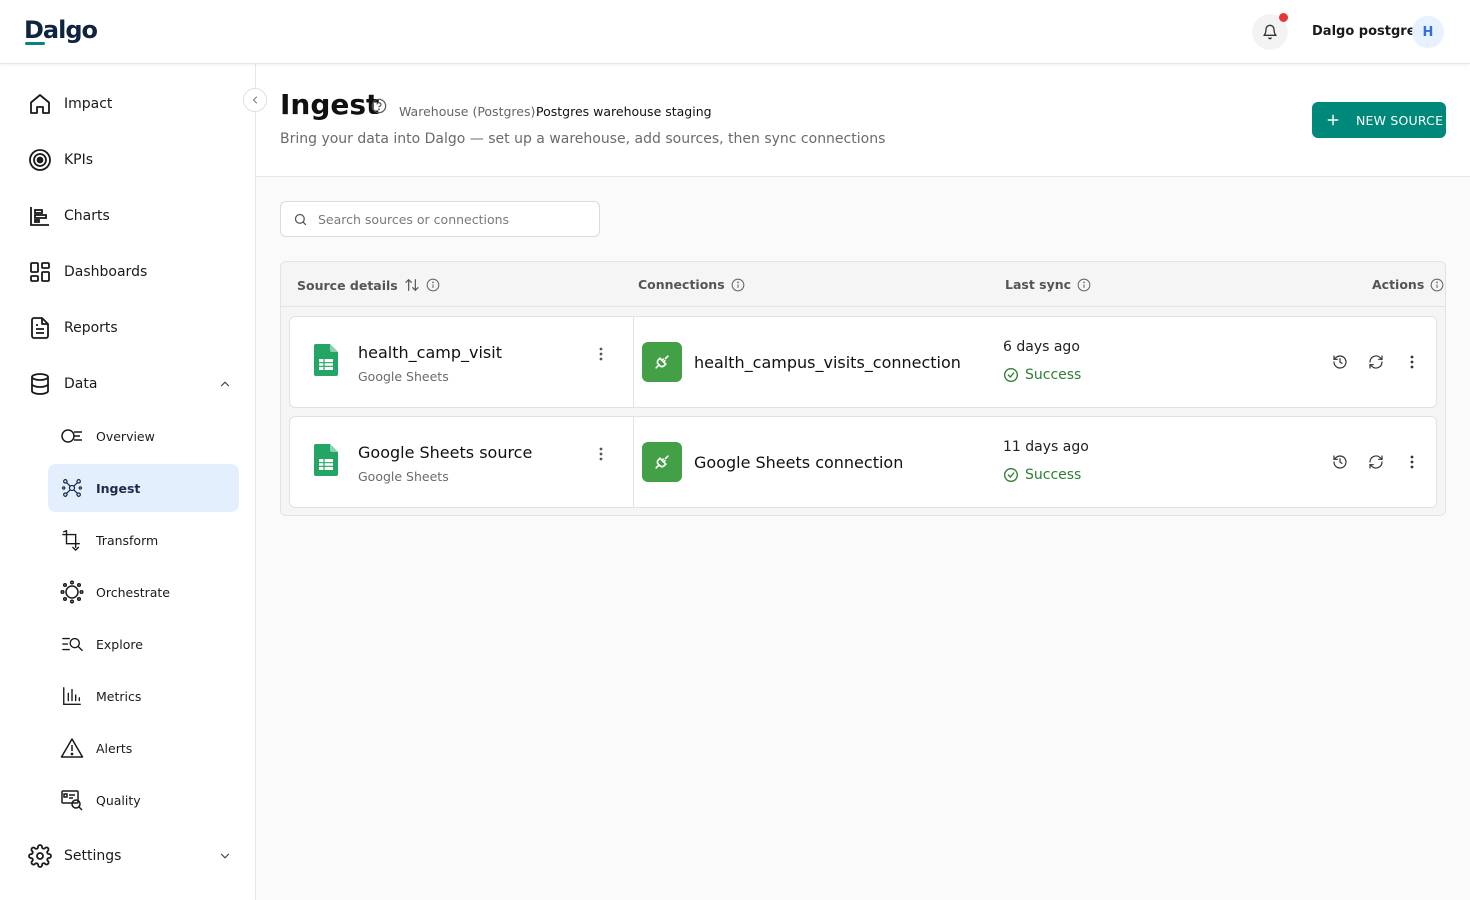  What do you see at coordinates (798, 462) in the screenshot?
I see `connection-name: Google Sheets connection` at bounding box center [798, 462].